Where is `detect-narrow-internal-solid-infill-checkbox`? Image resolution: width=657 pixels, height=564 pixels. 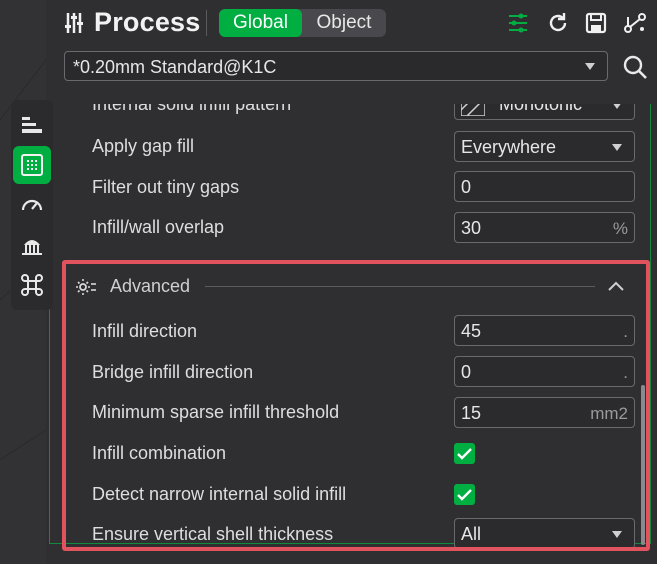
detect-narrow-internal-solid-infill-checkbox is located at coordinates (464, 494).